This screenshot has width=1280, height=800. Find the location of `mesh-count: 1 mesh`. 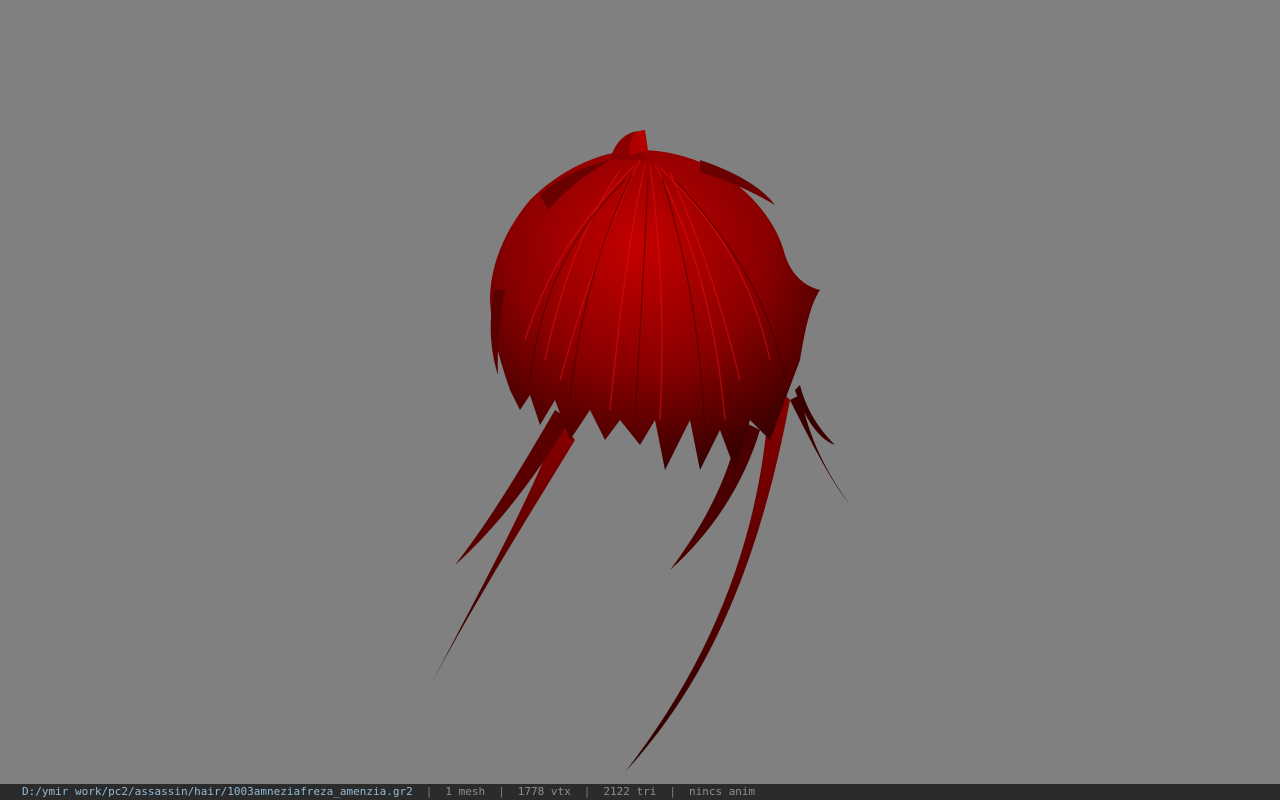

mesh-count: 1 mesh is located at coordinates (465, 791).